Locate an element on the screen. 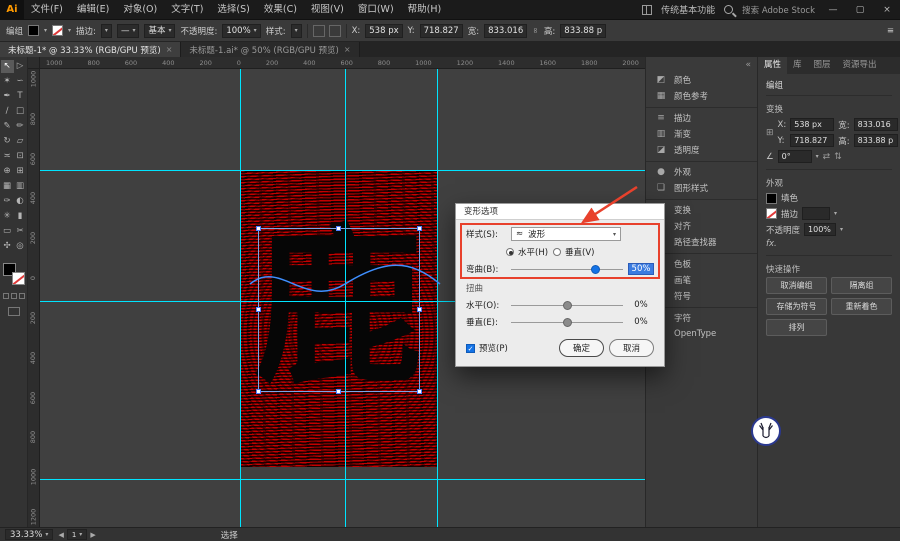 The image size is (900, 541). w-field: 833.016 is located at coordinates (506, 30).